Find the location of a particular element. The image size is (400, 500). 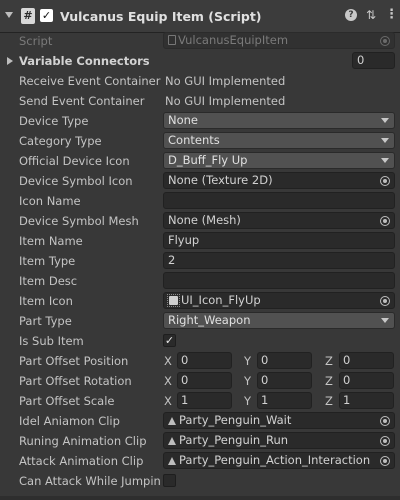

rotation-z-input: 0 is located at coordinates (366, 380).